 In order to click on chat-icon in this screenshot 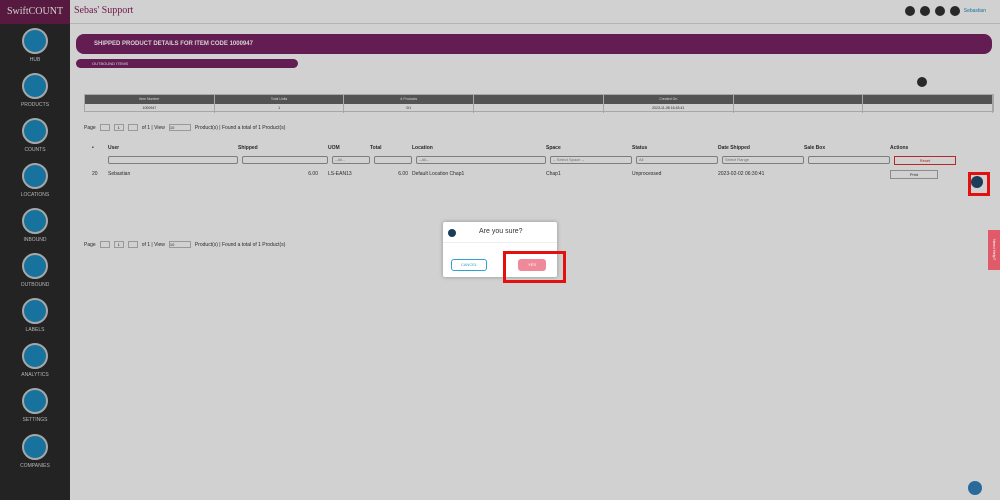, I will do `click(975, 488)`.